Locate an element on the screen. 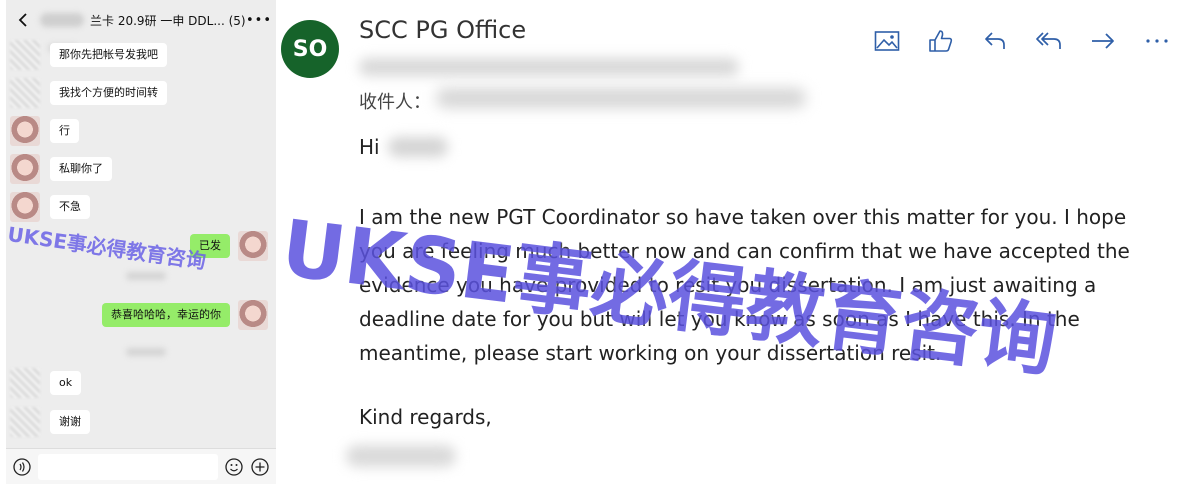 Image resolution: width=1196 pixels, height=490 pixels. email-signoff: Kind regards, is located at coordinates (425, 417).